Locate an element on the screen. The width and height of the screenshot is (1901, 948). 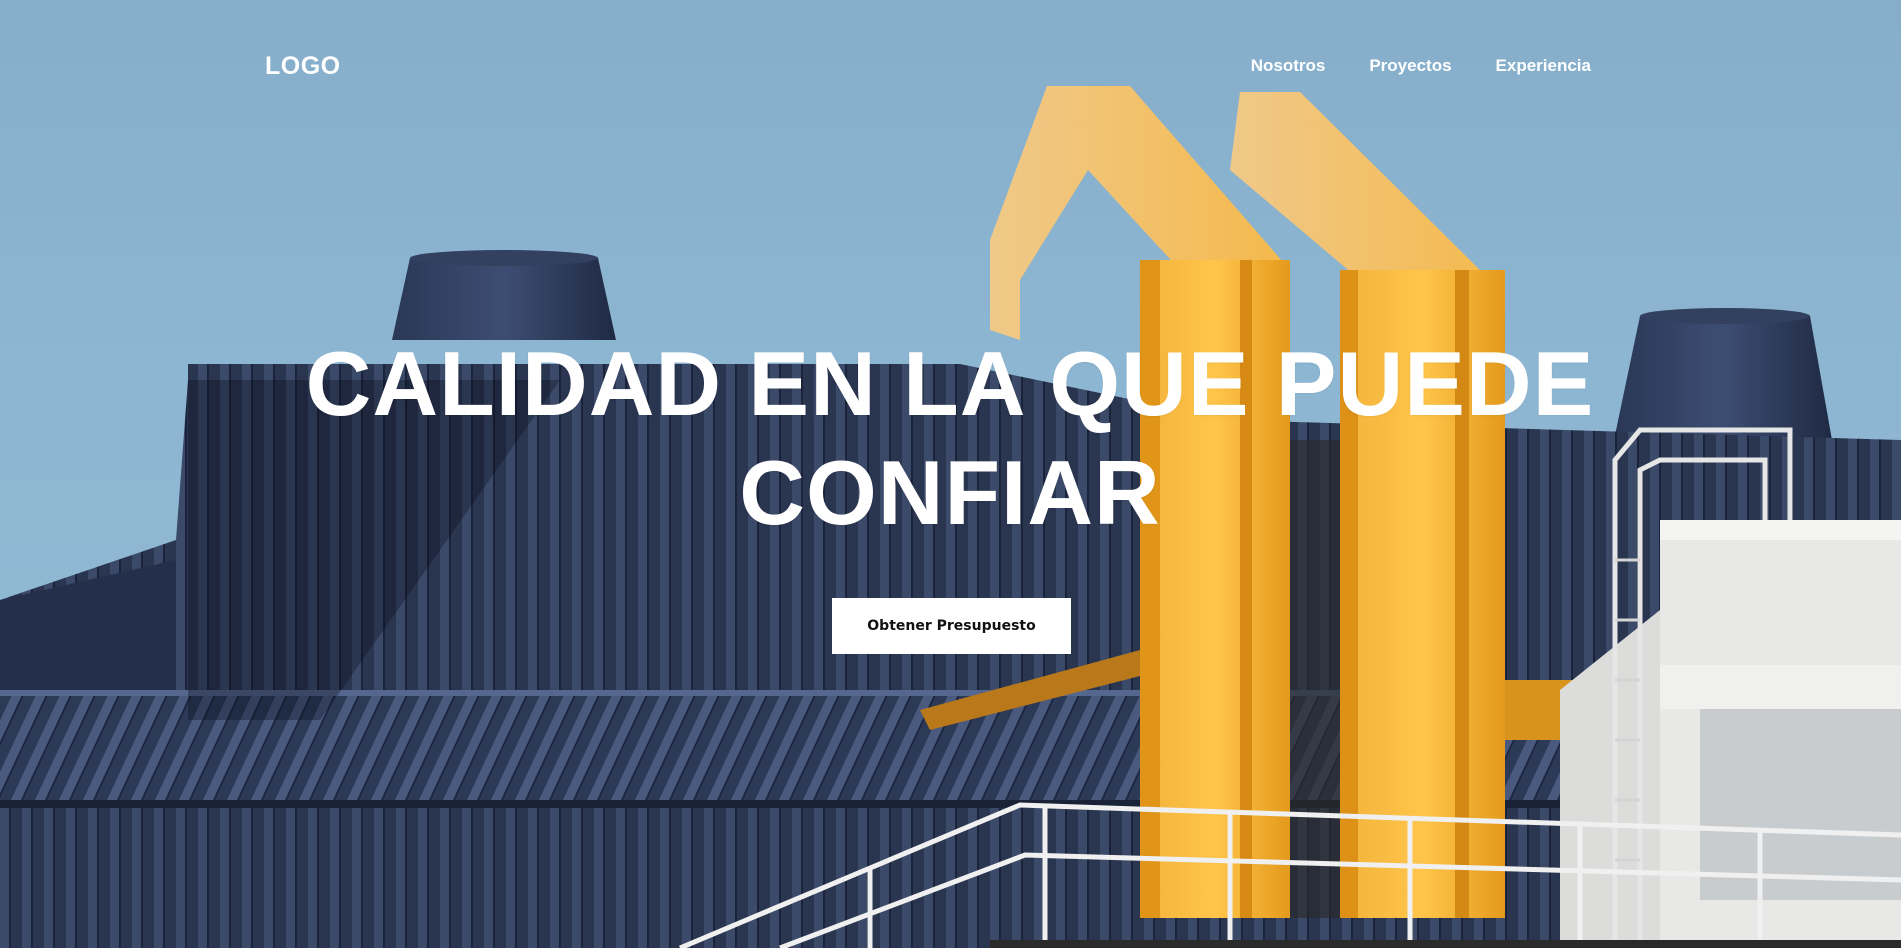
nav-link-nosotros: Nosotros is located at coordinates (1288, 66).